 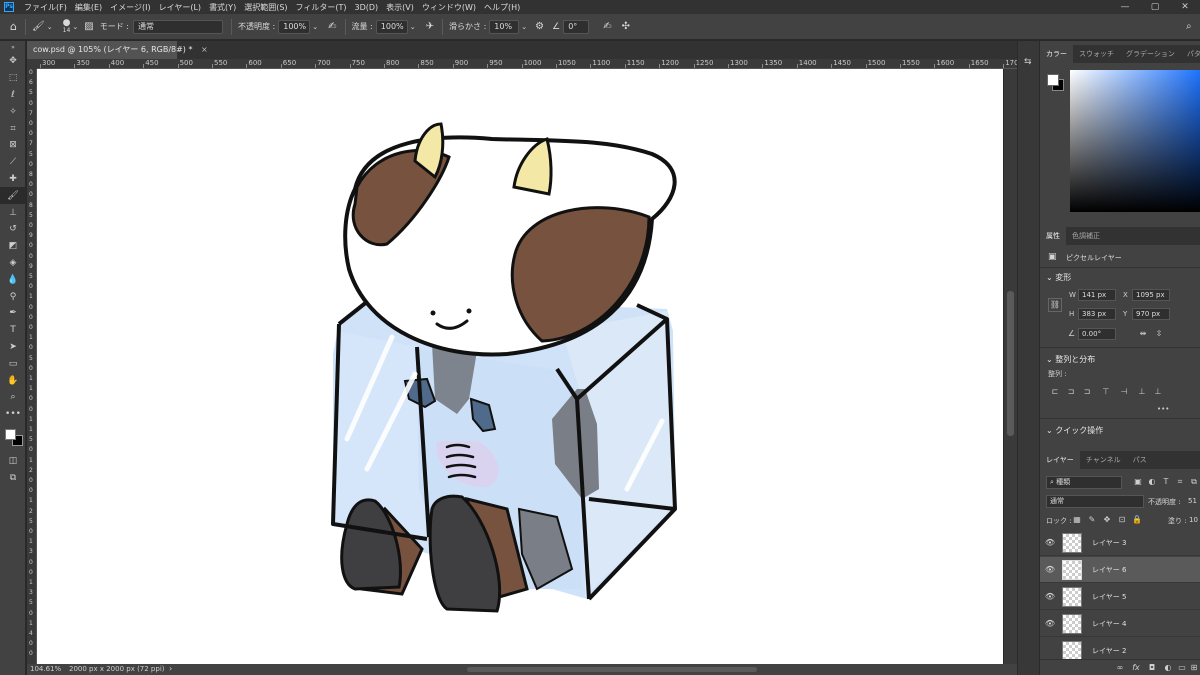 What do you see at coordinates (1140, 460) in the screenshot?
I see `tab-paths: パス` at bounding box center [1140, 460].